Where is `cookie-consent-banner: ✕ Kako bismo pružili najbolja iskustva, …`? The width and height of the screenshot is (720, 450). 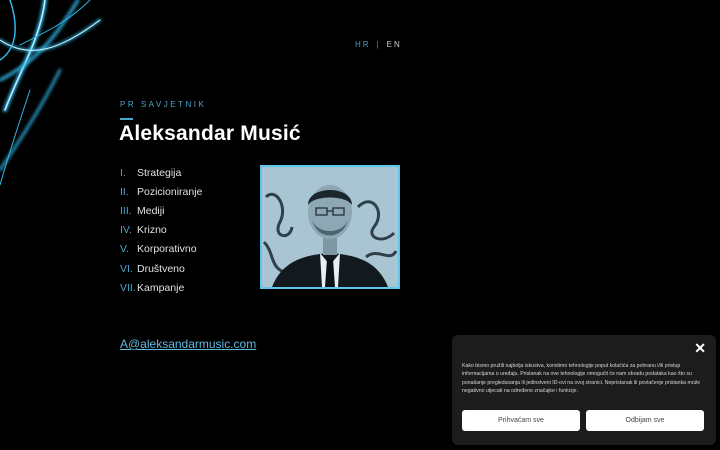
cookie-consent-banner: ✕ Kako bismo pružili najbolja iskustva, … is located at coordinates (584, 390).